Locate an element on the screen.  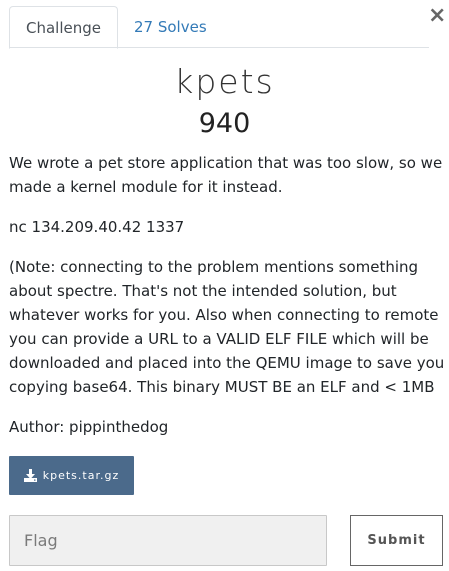
tab-solves-label: 27 Solves is located at coordinates (170, 27).